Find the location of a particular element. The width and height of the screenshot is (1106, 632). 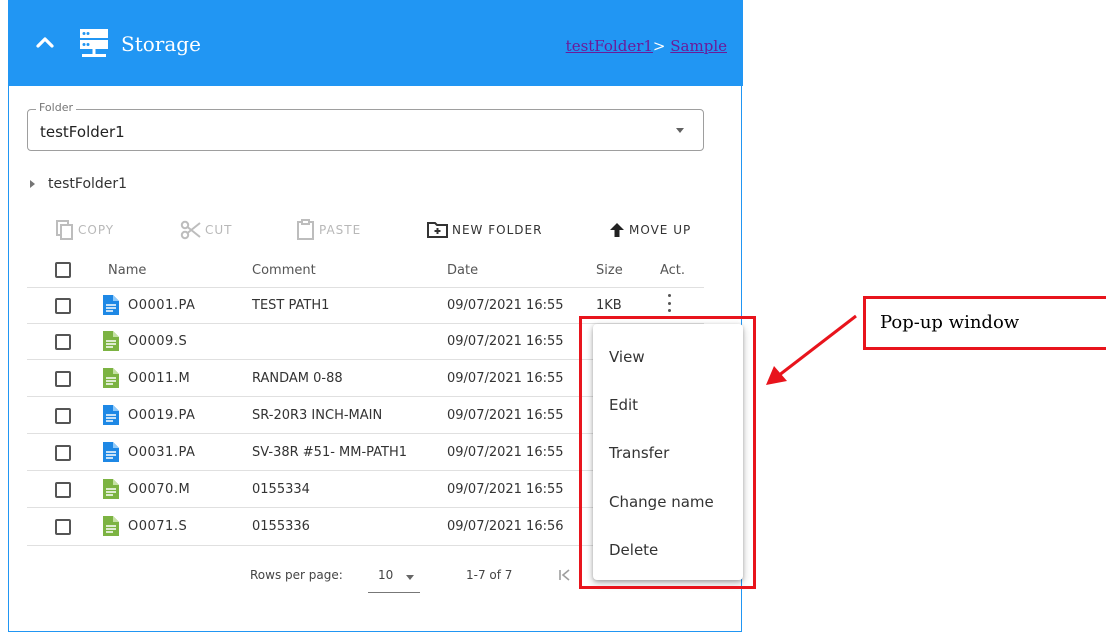

rows-per-page-select: 10 is located at coordinates (385, 575).